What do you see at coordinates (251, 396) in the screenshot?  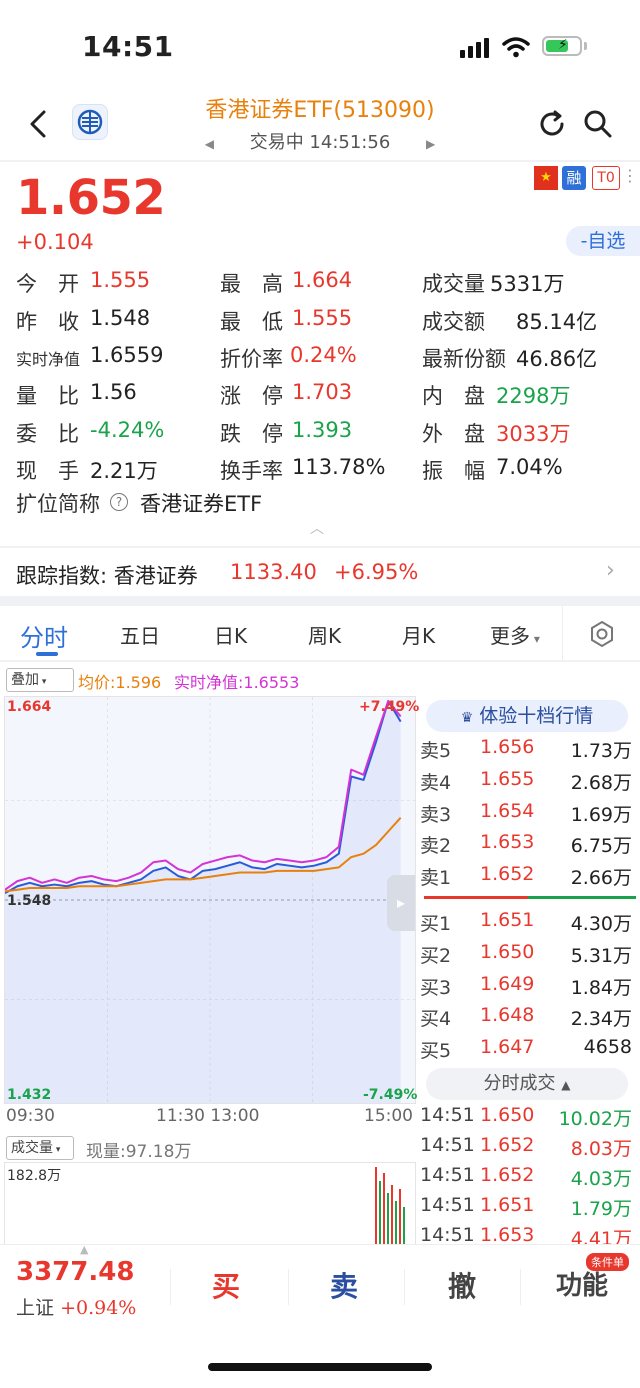 I see `limit-up-label: 涨 停` at bounding box center [251, 396].